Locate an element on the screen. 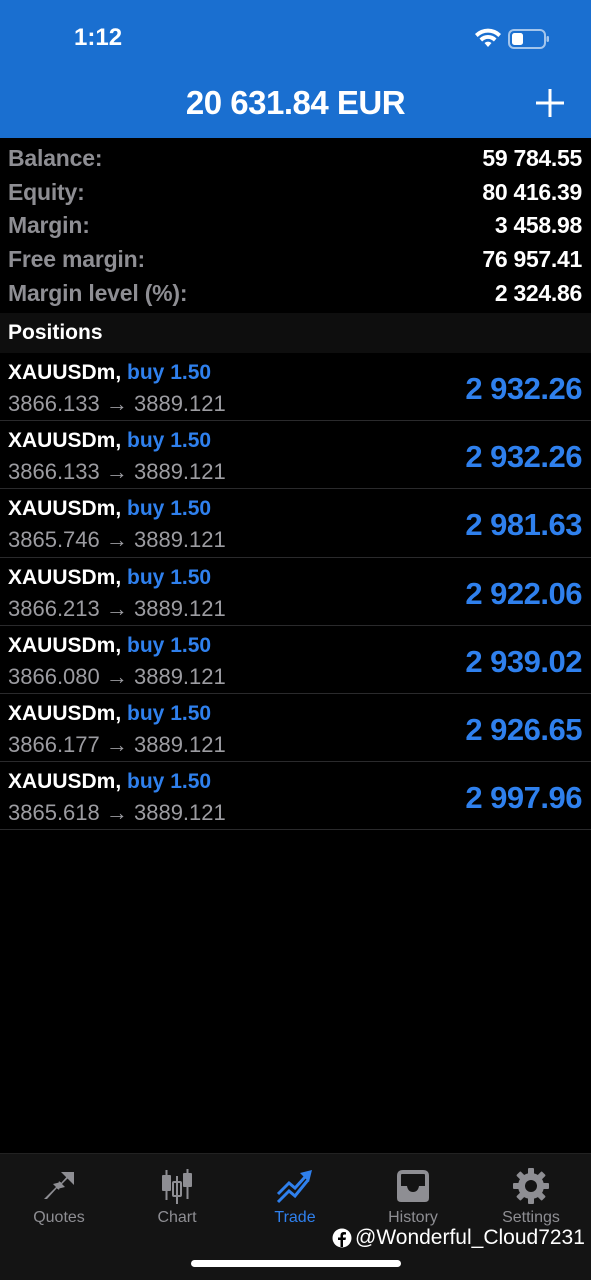 This screenshot has width=591, height=1280. wifi-icon is located at coordinates (488, 37).